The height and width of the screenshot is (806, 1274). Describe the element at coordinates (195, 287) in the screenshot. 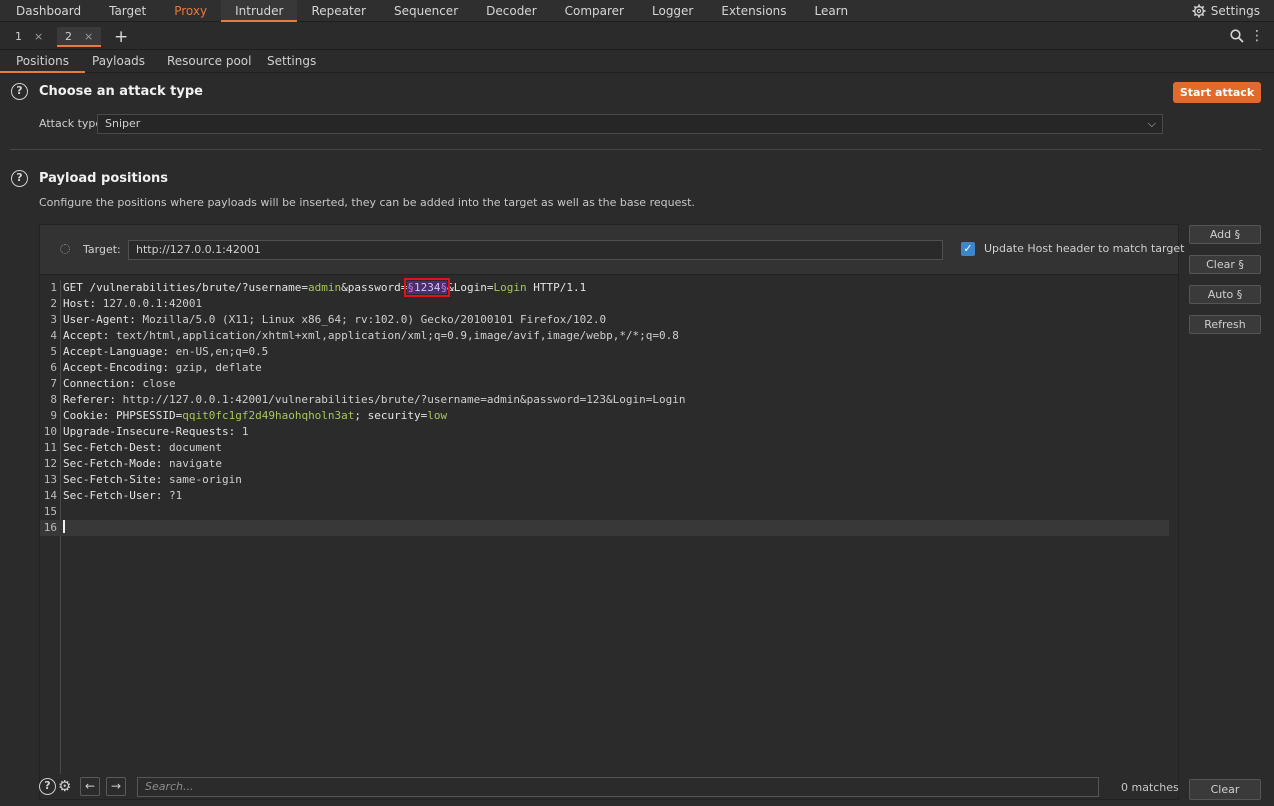

I see `request-path: /vulnerabilities/brute/?username=` at that location.